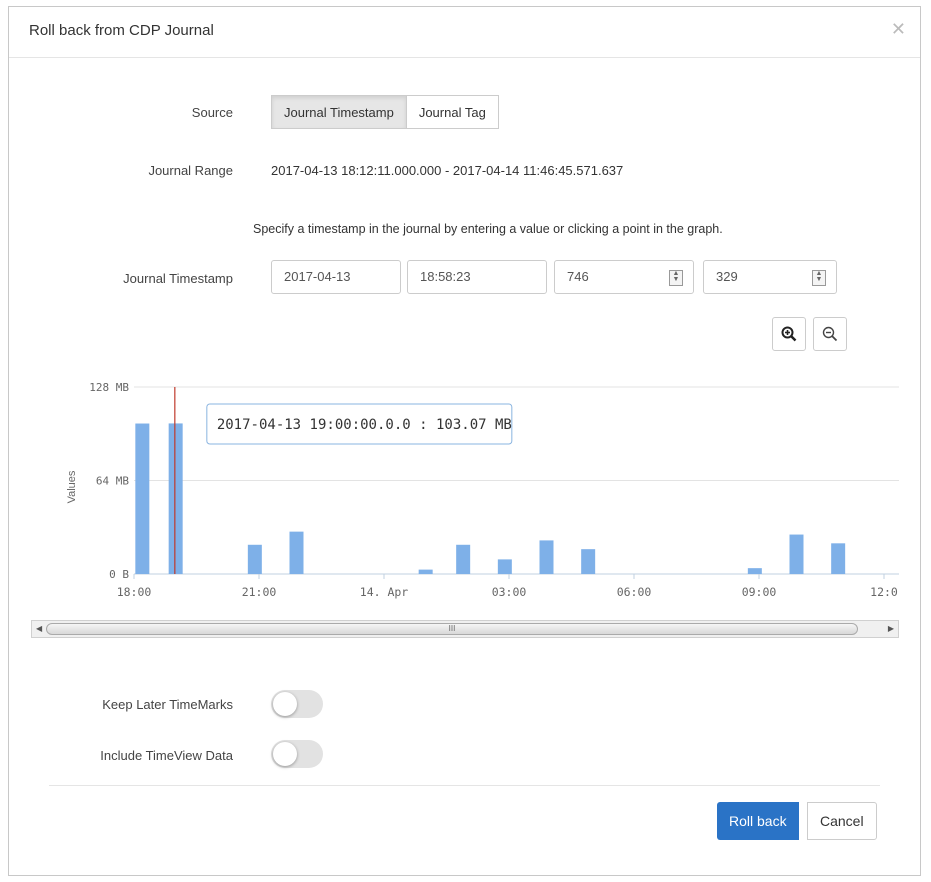 This screenshot has height=882, width=931. I want to click on keep-later-timemarks-toggle, so click(297, 704).